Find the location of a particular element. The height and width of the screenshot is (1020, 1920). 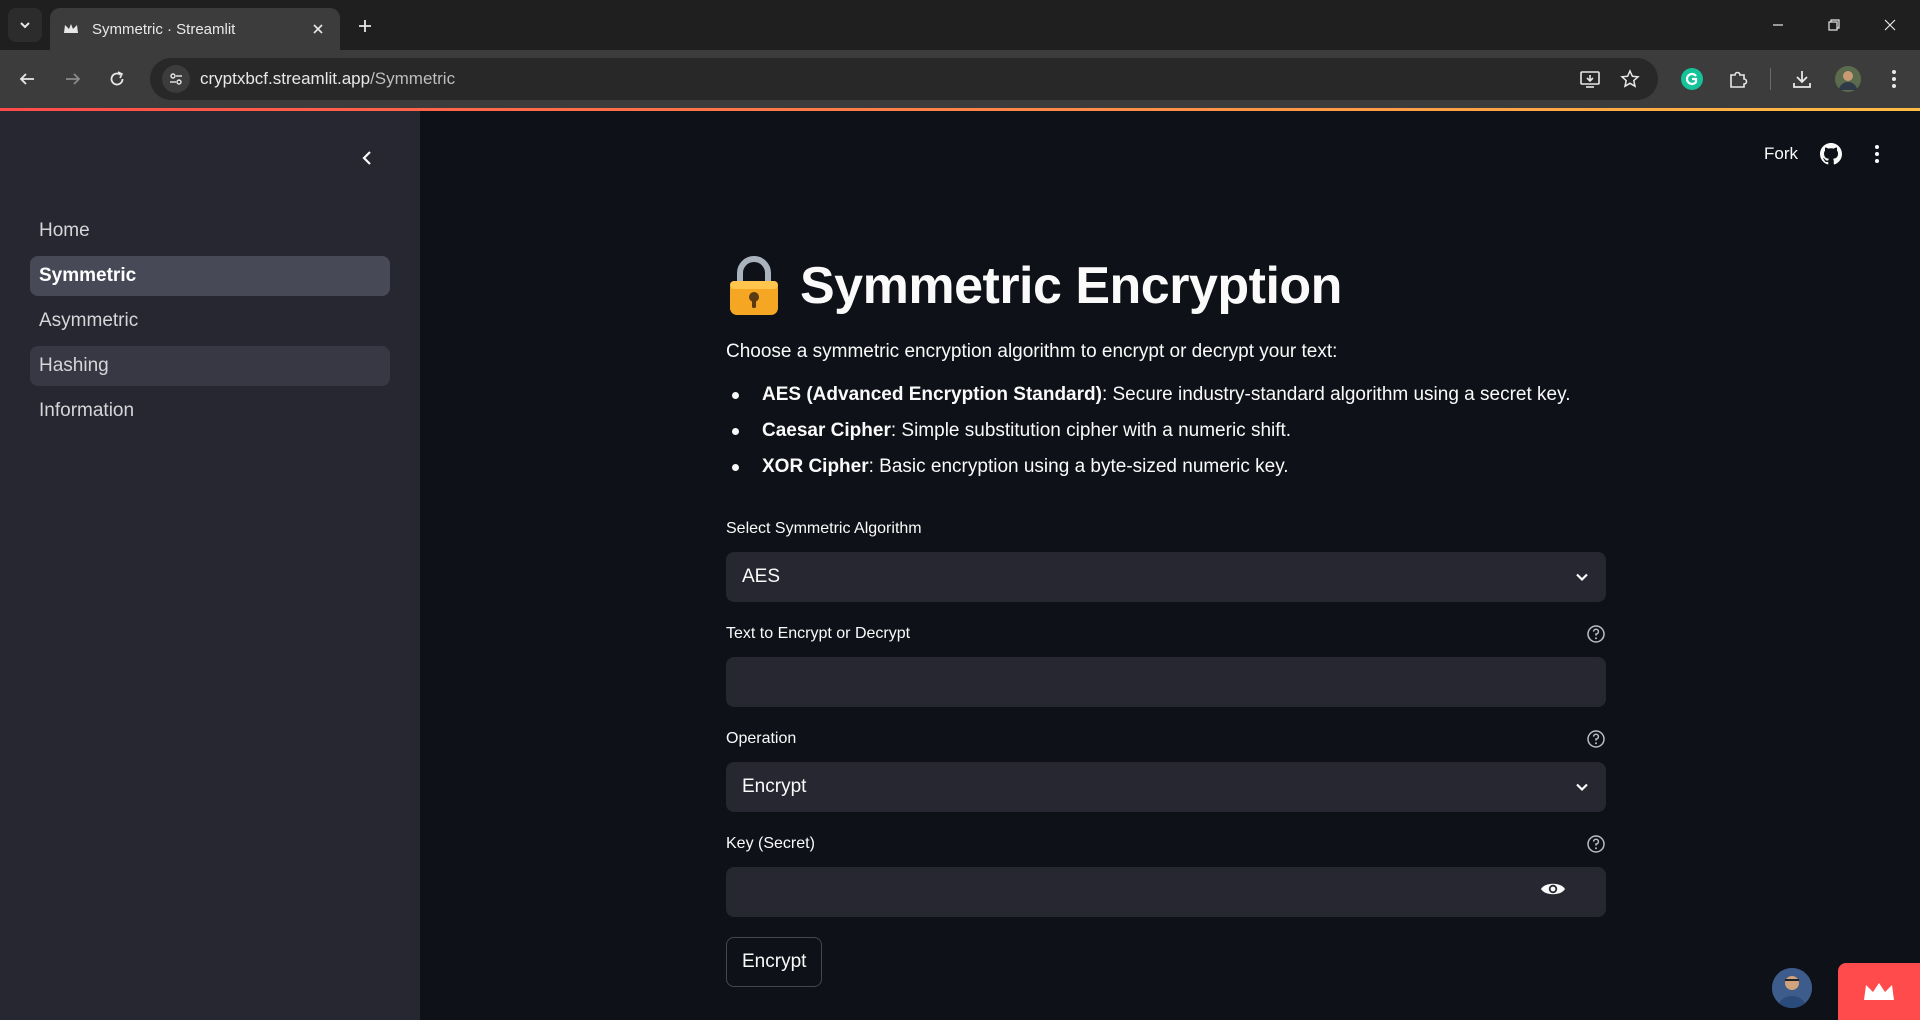

text-input is located at coordinates (1166, 682).